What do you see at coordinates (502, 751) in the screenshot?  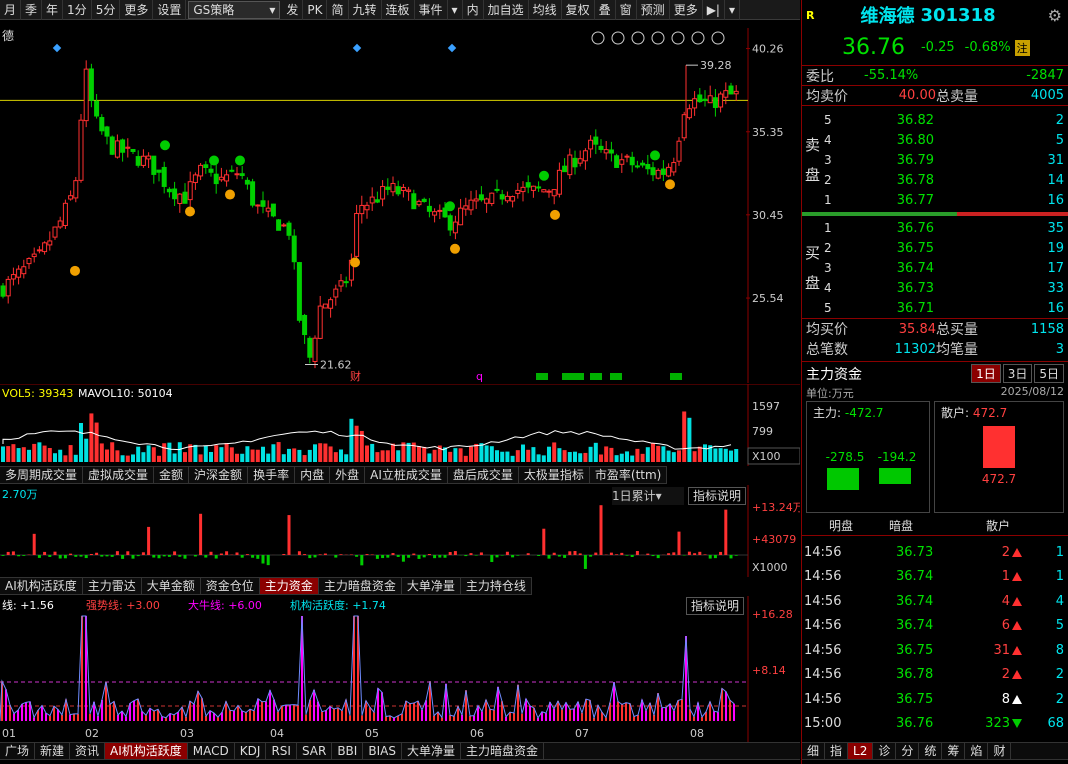 I see `tab-tabsBottom-11: 主力暗盘资金` at bounding box center [502, 751].